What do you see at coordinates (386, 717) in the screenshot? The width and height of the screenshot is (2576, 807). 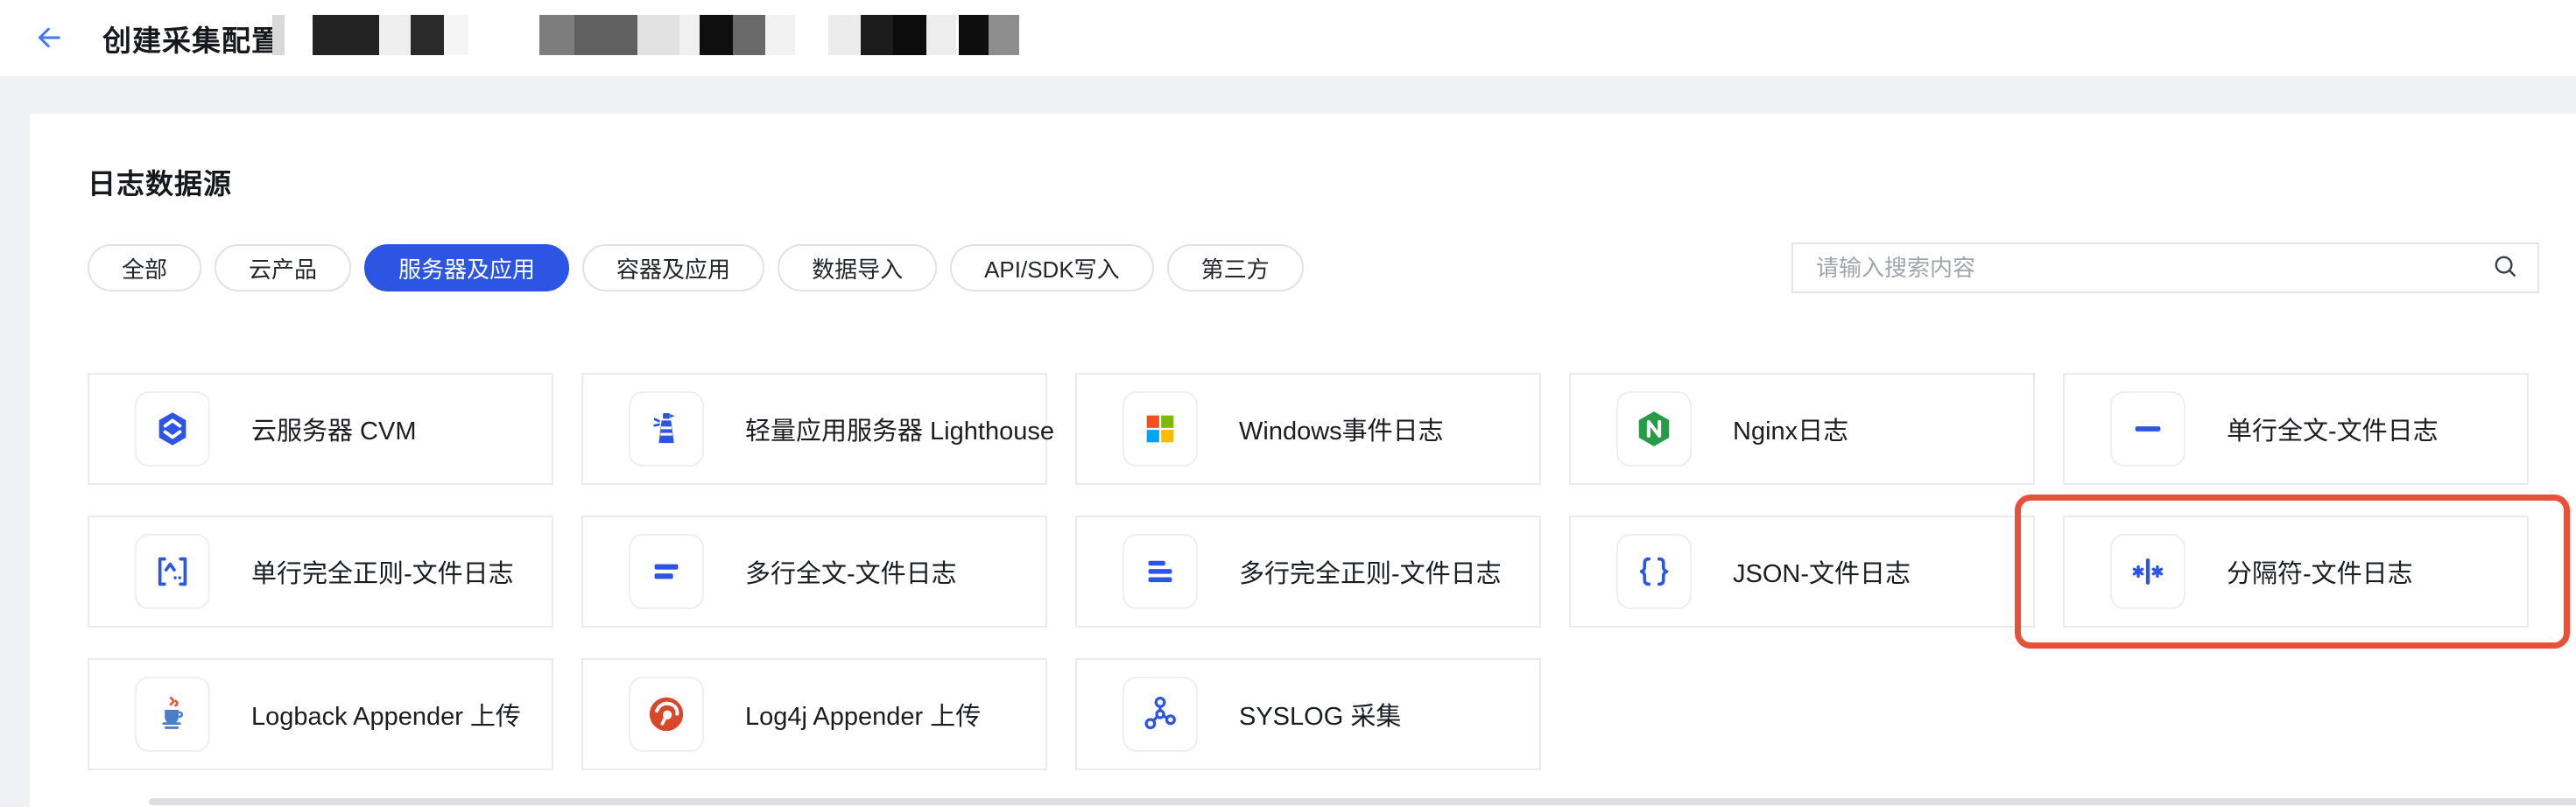 I see `card-label: Logback Appender 上传` at bounding box center [386, 717].